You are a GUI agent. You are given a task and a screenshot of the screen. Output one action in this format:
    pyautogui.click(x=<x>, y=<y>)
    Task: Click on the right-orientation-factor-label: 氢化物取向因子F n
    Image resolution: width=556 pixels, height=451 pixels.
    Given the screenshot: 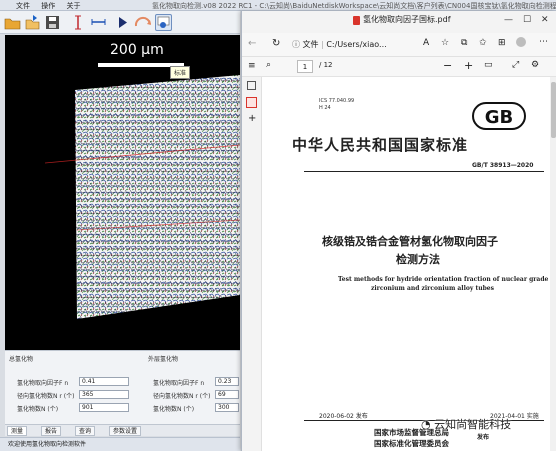 What is the action you would take?
    pyautogui.click(x=179, y=383)
    